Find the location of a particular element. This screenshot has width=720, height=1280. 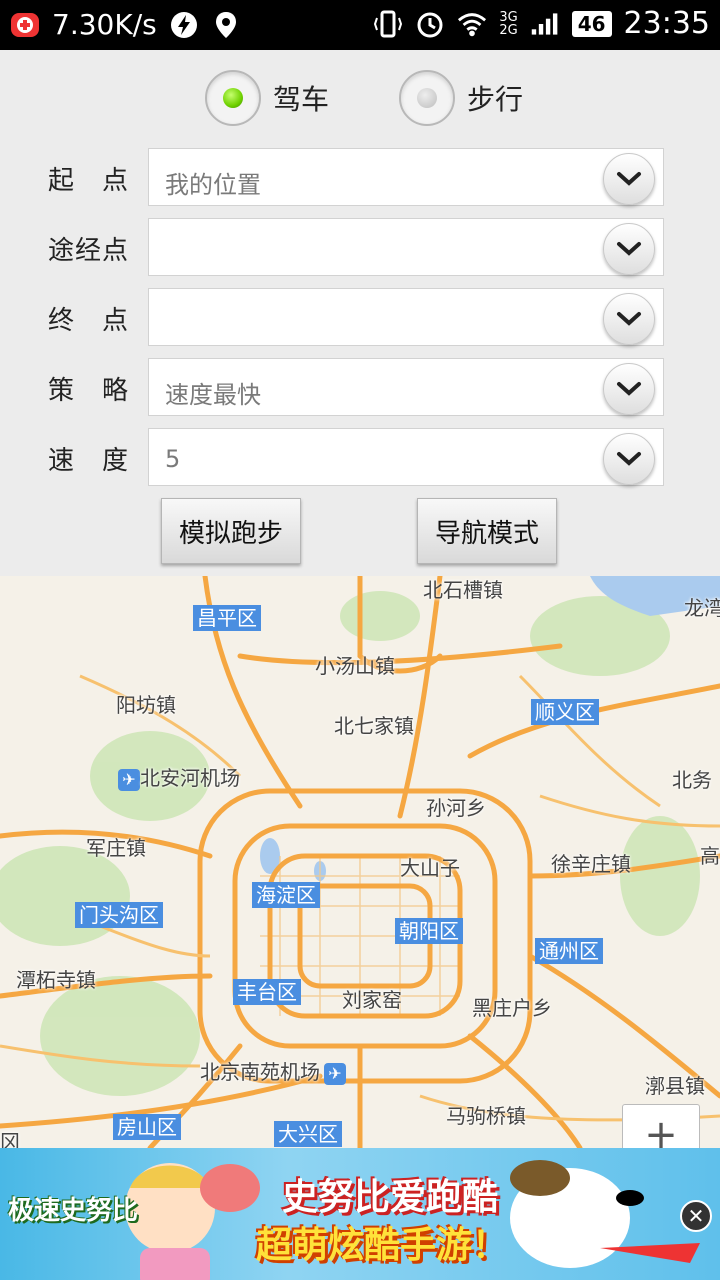

row-waypoint: 途经点 is located at coordinates (360, 249).